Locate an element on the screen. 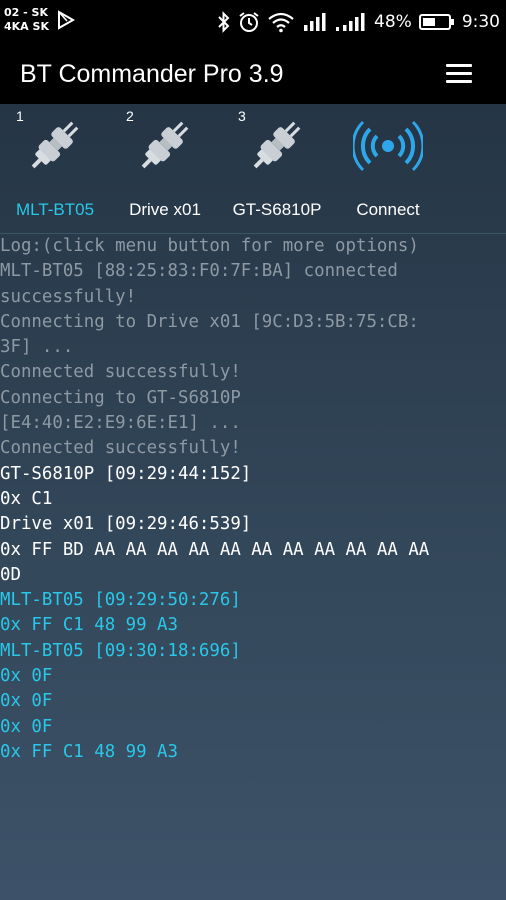 Image resolution: width=506 pixels, height=900 pixels. connect-button: Connect is located at coordinates (388, 166).